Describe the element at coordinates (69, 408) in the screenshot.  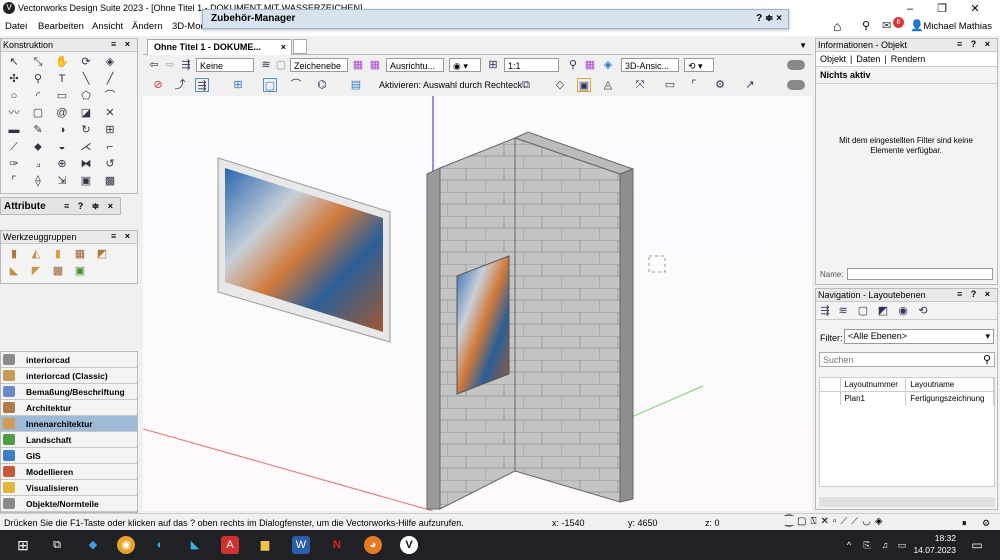
I see `category-item: Architektur` at that location.